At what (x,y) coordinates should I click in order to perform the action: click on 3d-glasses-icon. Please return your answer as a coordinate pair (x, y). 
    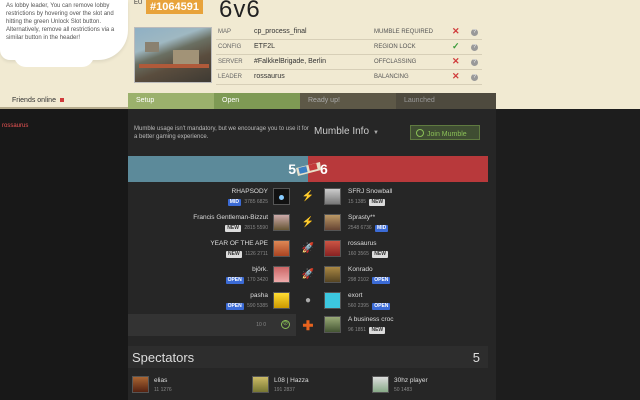
    Looking at the image, I should click on (308, 169).